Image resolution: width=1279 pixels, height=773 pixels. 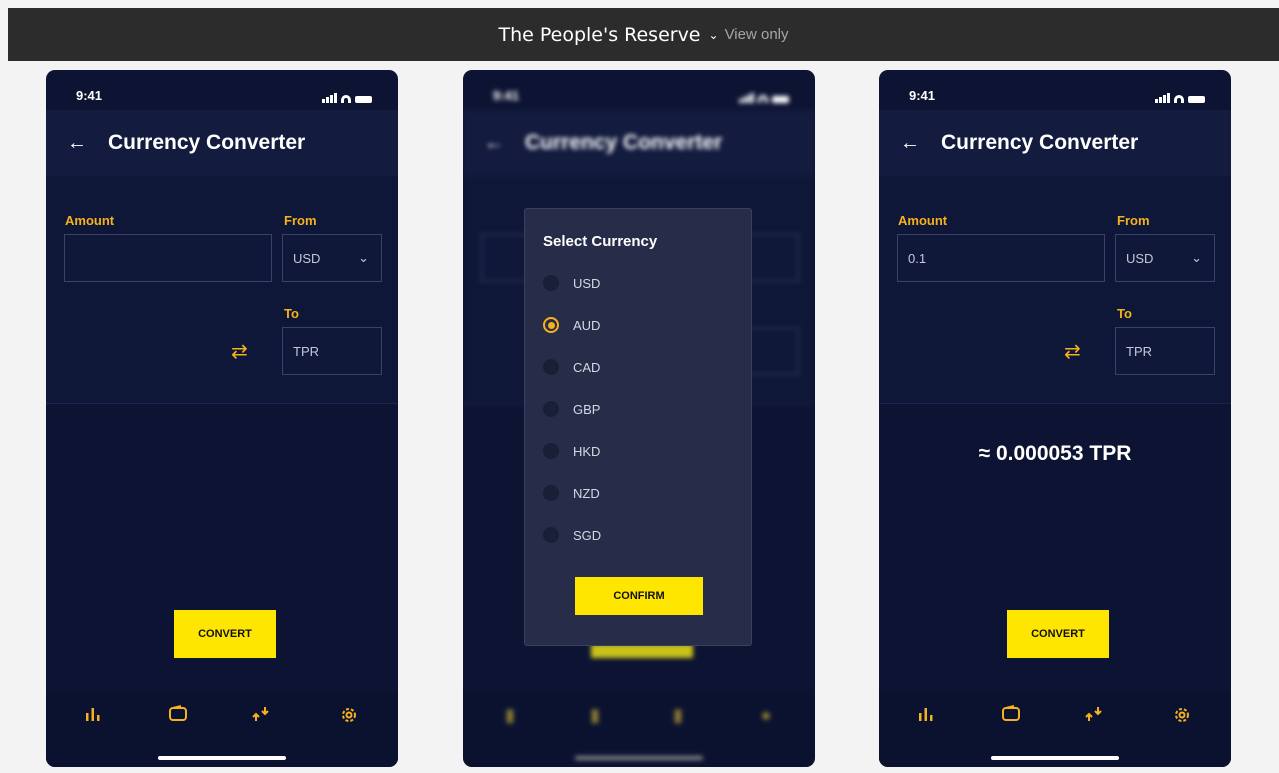 I want to click on option-label: GBP, so click(x=587, y=409).